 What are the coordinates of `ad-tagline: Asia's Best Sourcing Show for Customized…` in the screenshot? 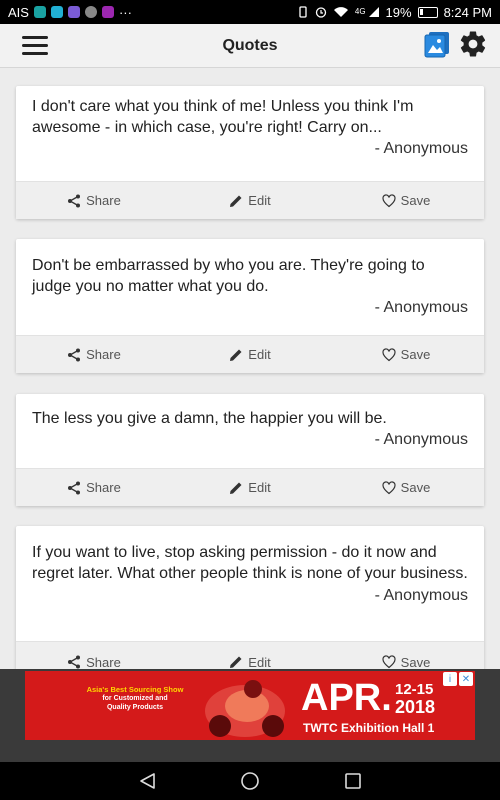 It's located at (135, 698).